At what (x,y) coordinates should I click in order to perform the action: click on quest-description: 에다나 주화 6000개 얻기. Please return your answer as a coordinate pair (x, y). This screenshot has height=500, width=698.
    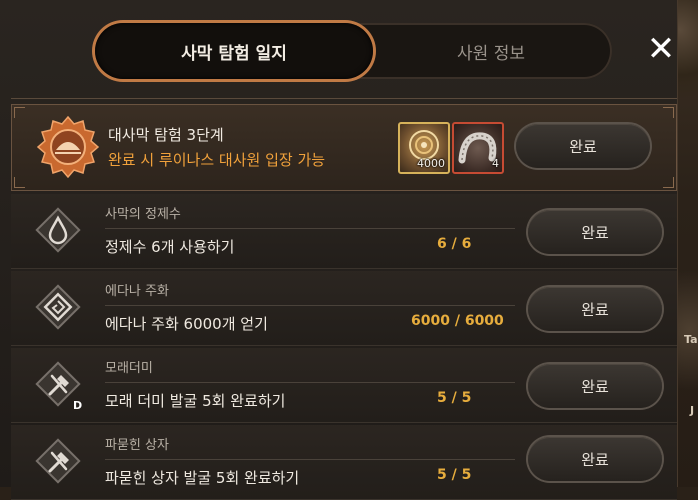
    Looking at the image, I should click on (186, 324).